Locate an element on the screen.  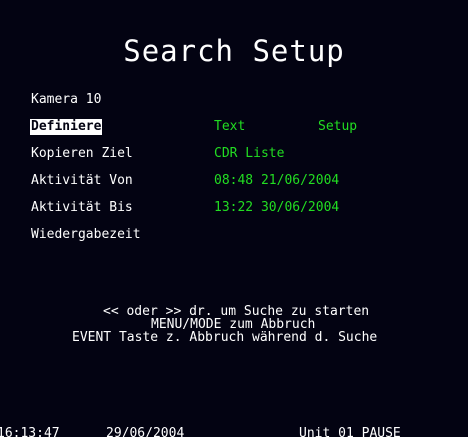
menu-item-aktivitaet-bis: Aktivität Bis is located at coordinates (82, 208).